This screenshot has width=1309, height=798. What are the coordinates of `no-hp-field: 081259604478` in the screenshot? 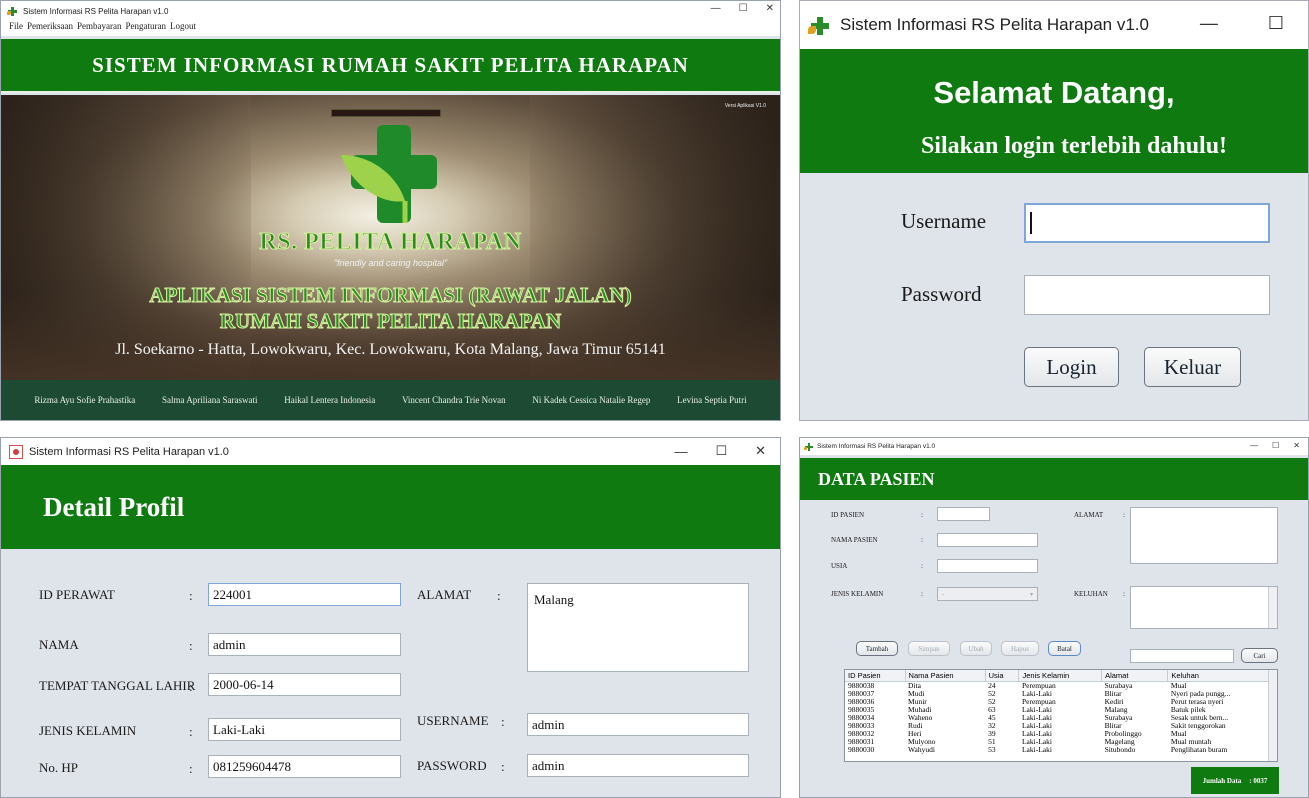 It's located at (304, 766).